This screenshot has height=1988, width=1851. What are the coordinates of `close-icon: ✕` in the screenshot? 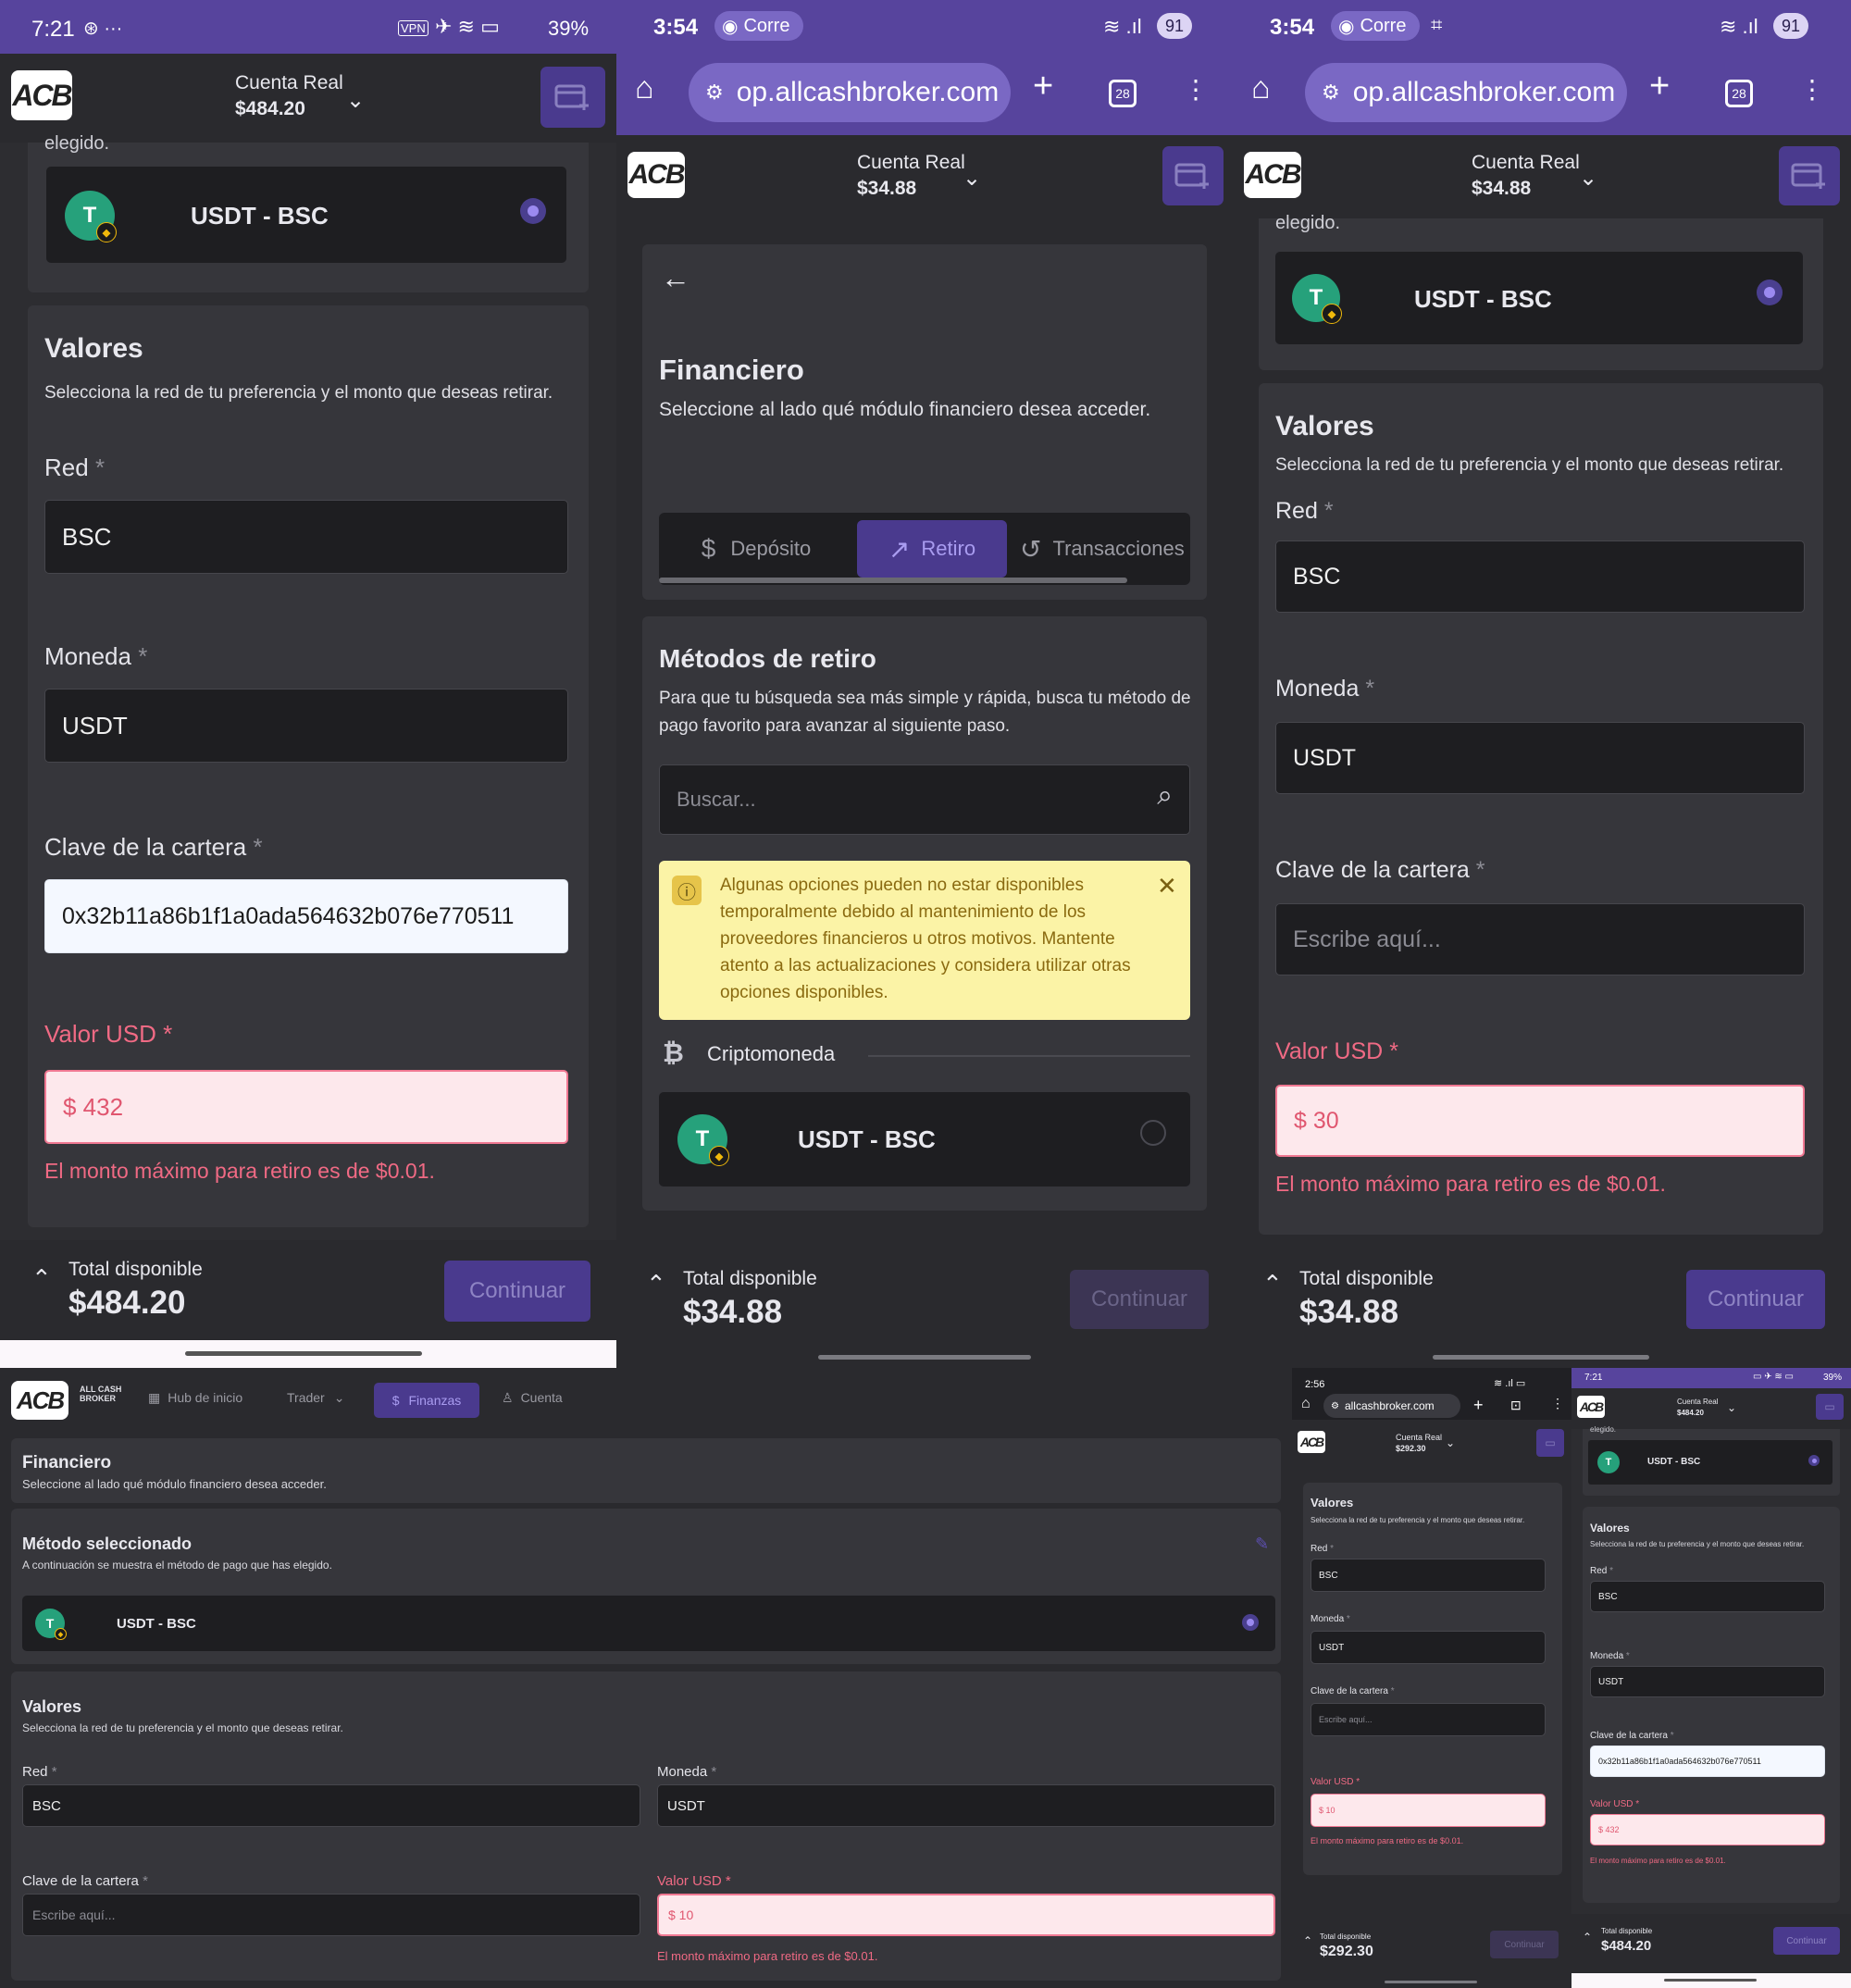 It's located at (1167, 886).